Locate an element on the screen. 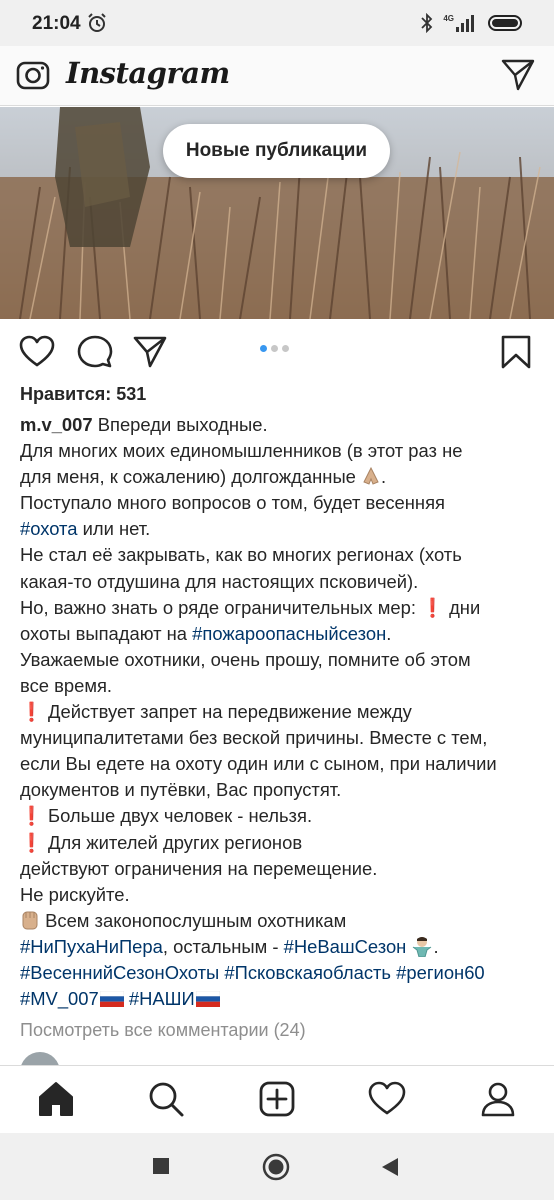  alarm-icon is located at coordinates (97, 22).